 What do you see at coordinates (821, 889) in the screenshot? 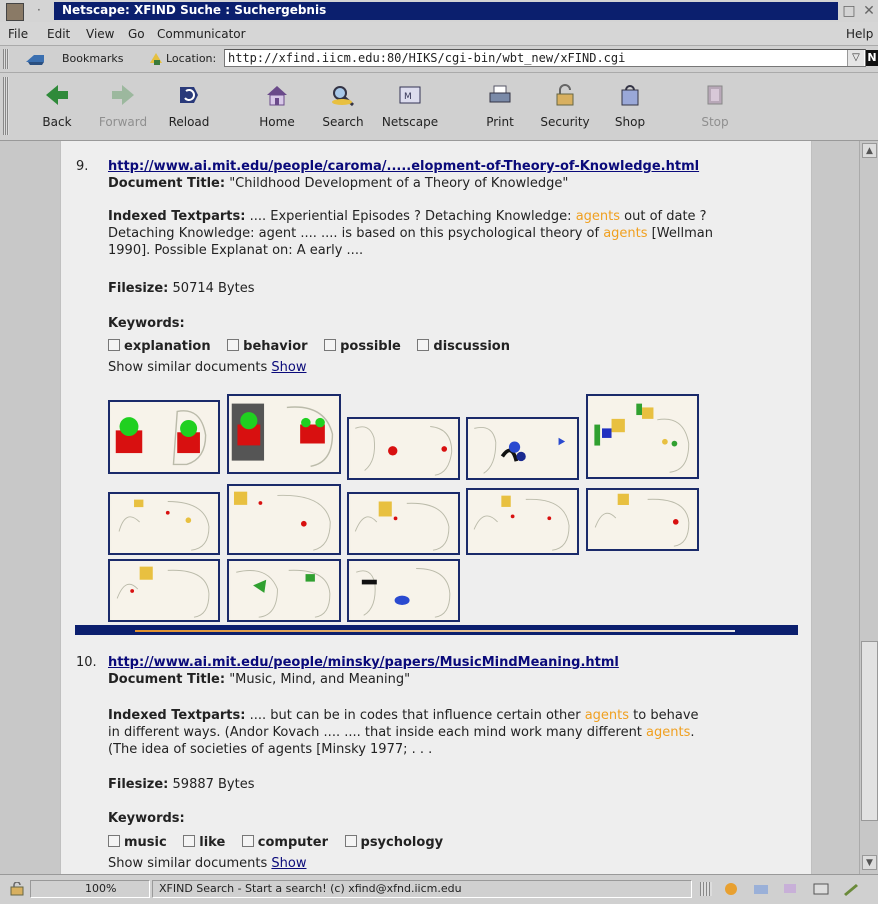
I see `composer-icon` at bounding box center [821, 889].